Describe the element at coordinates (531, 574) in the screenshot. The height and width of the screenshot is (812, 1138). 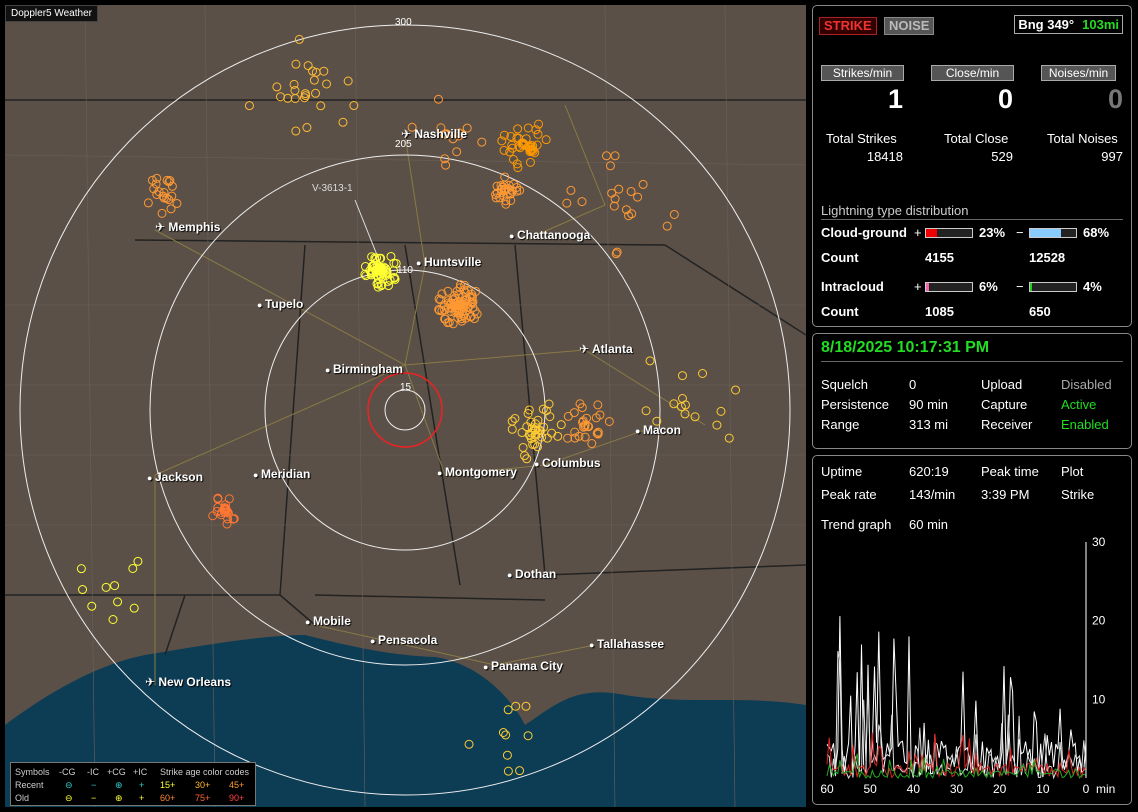
I see `city-dothan: ● Dothan` at that location.